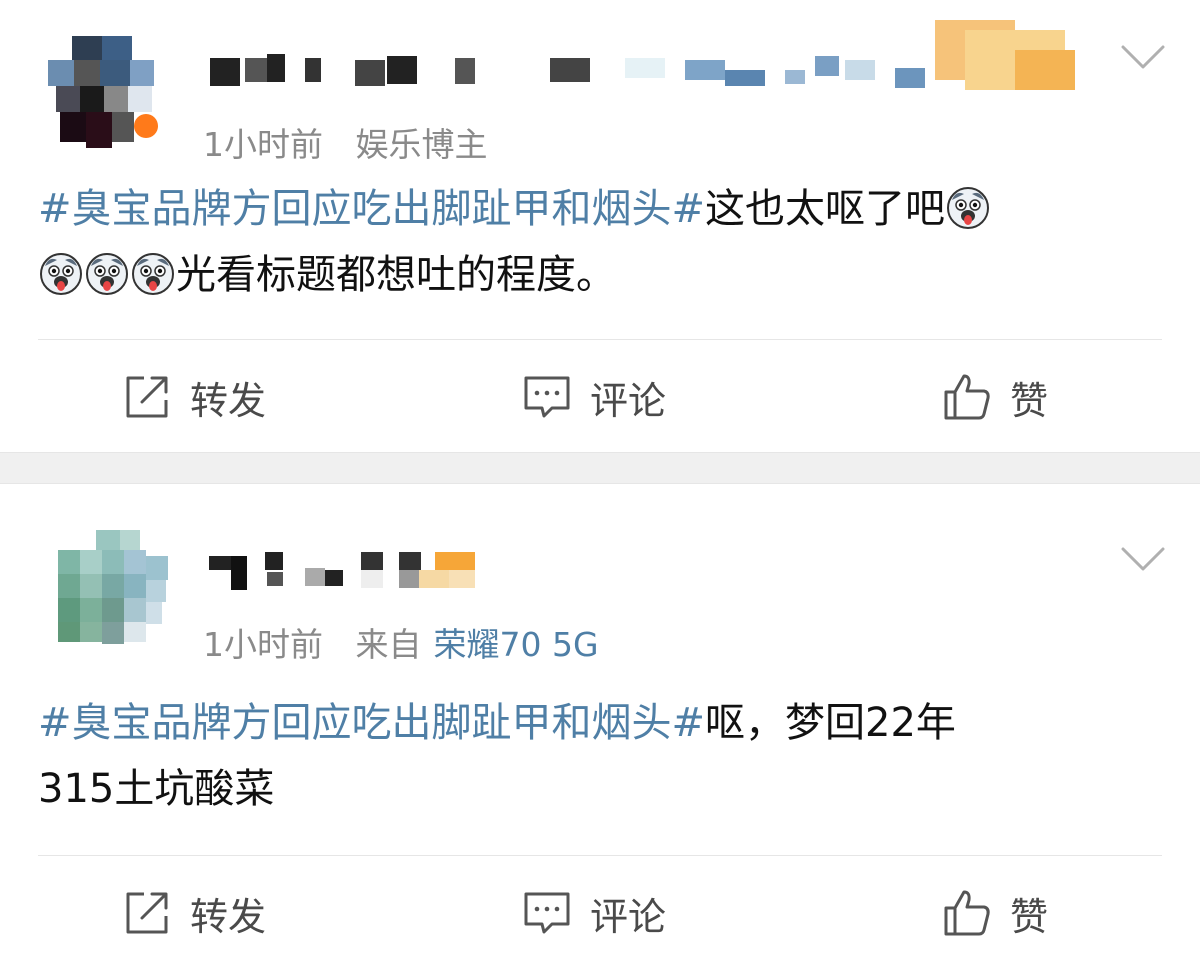 Image resolution: width=1200 pixels, height=957 pixels. Describe the element at coordinates (421, 144) in the screenshot. I see `post-source: 娱乐博主` at that location.